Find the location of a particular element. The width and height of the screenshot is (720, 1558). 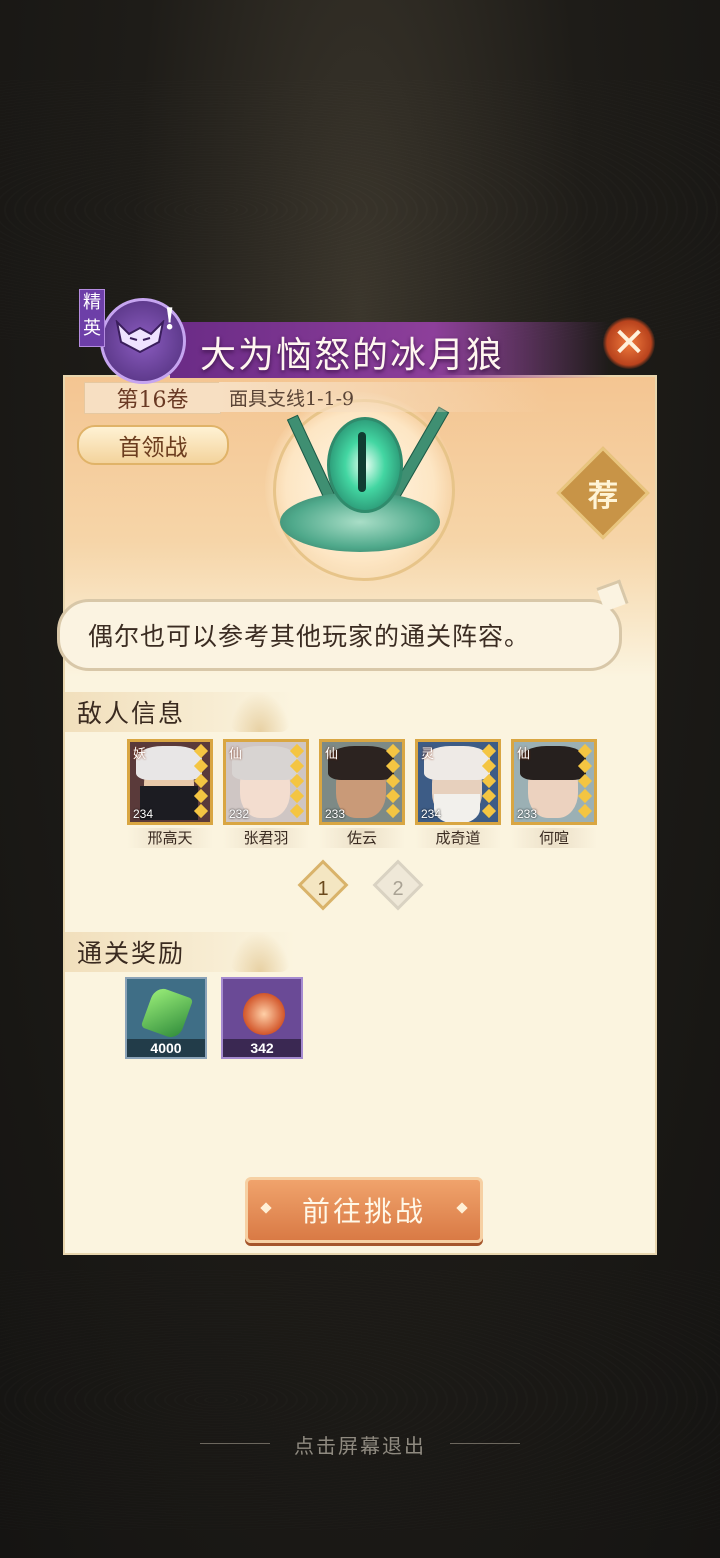

reward-quantity: 342 is located at coordinates (262, 1048).